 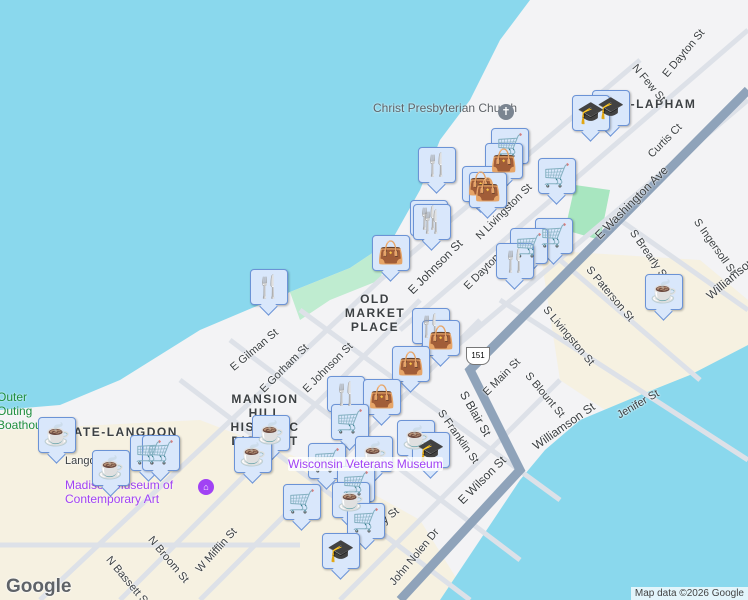 I want to click on church-icon: ✝, so click(x=506, y=112).